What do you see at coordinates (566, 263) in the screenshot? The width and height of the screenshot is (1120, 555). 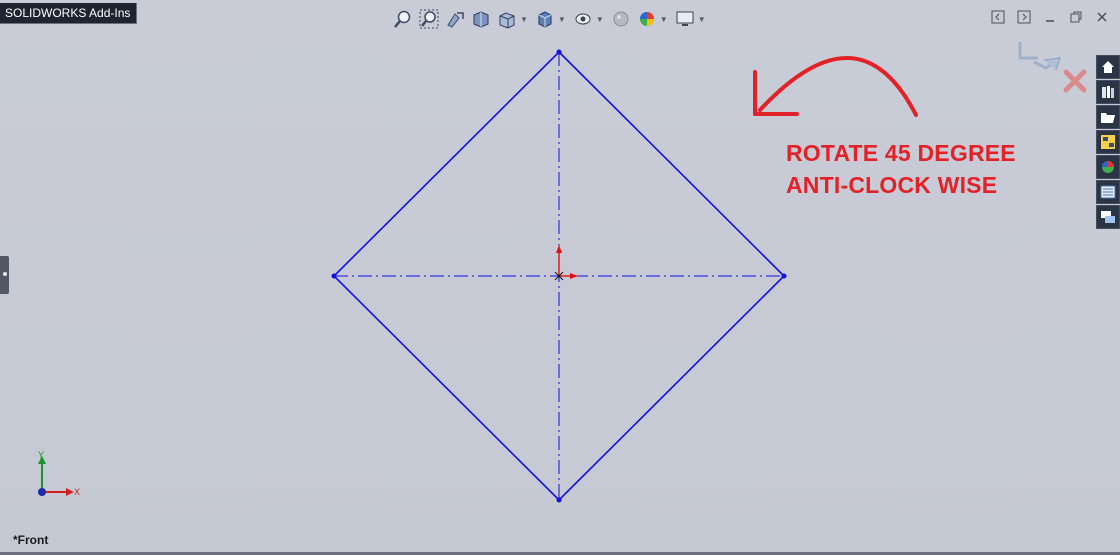 I see `sketch-origin` at bounding box center [566, 263].